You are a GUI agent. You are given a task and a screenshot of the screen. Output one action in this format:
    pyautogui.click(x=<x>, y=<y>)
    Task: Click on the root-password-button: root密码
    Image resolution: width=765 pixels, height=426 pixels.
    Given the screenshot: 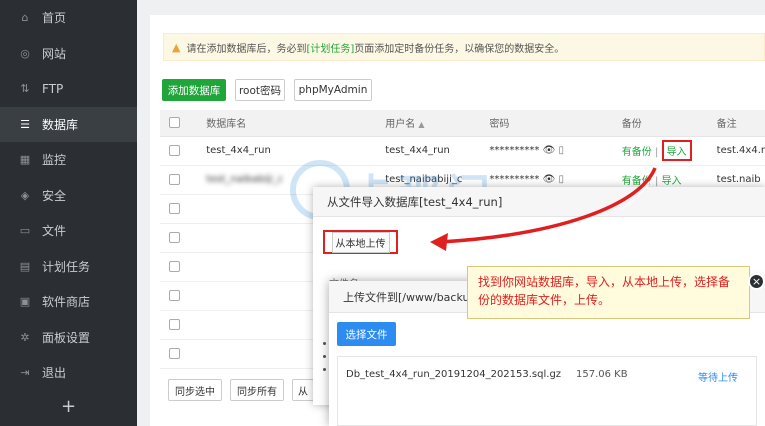 What is the action you would take?
    pyautogui.click(x=260, y=90)
    